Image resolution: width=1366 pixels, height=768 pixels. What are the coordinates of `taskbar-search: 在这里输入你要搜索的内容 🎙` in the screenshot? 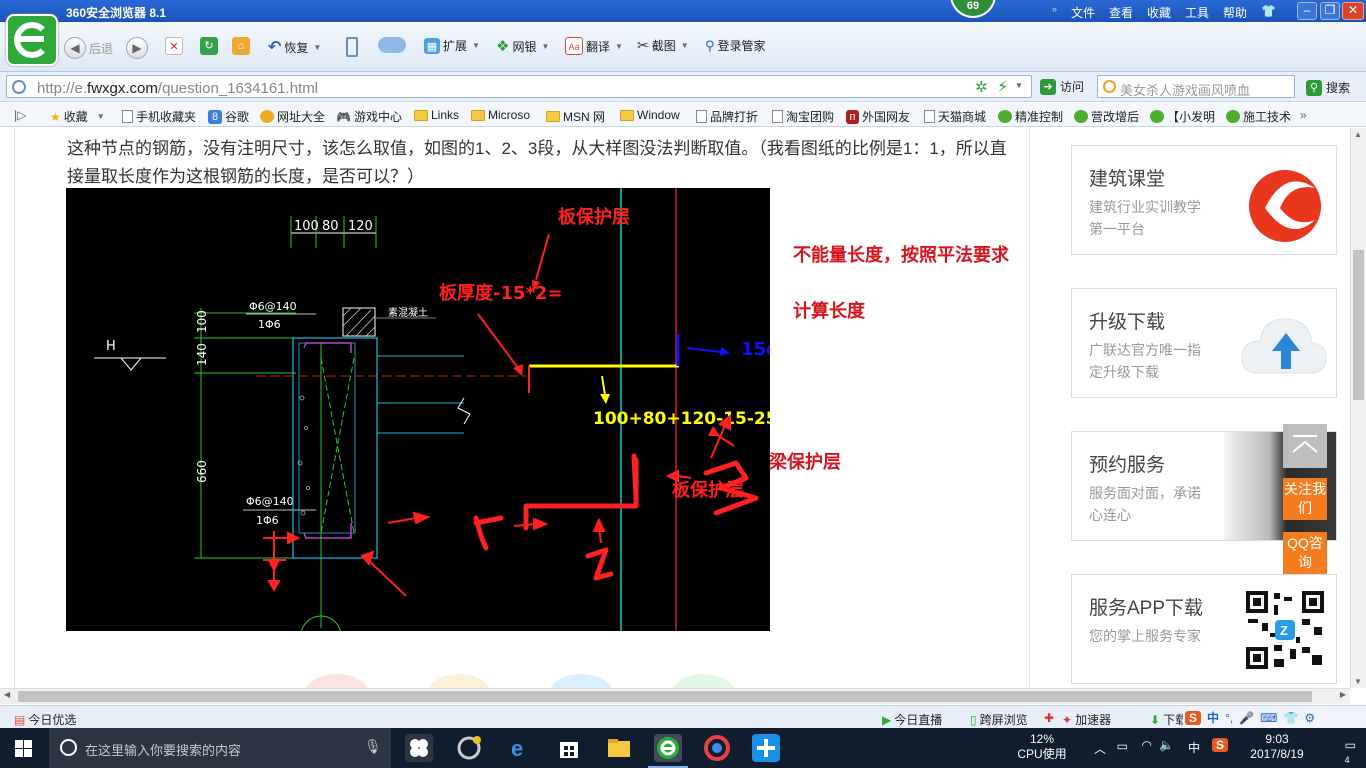 It's located at (220, 748).